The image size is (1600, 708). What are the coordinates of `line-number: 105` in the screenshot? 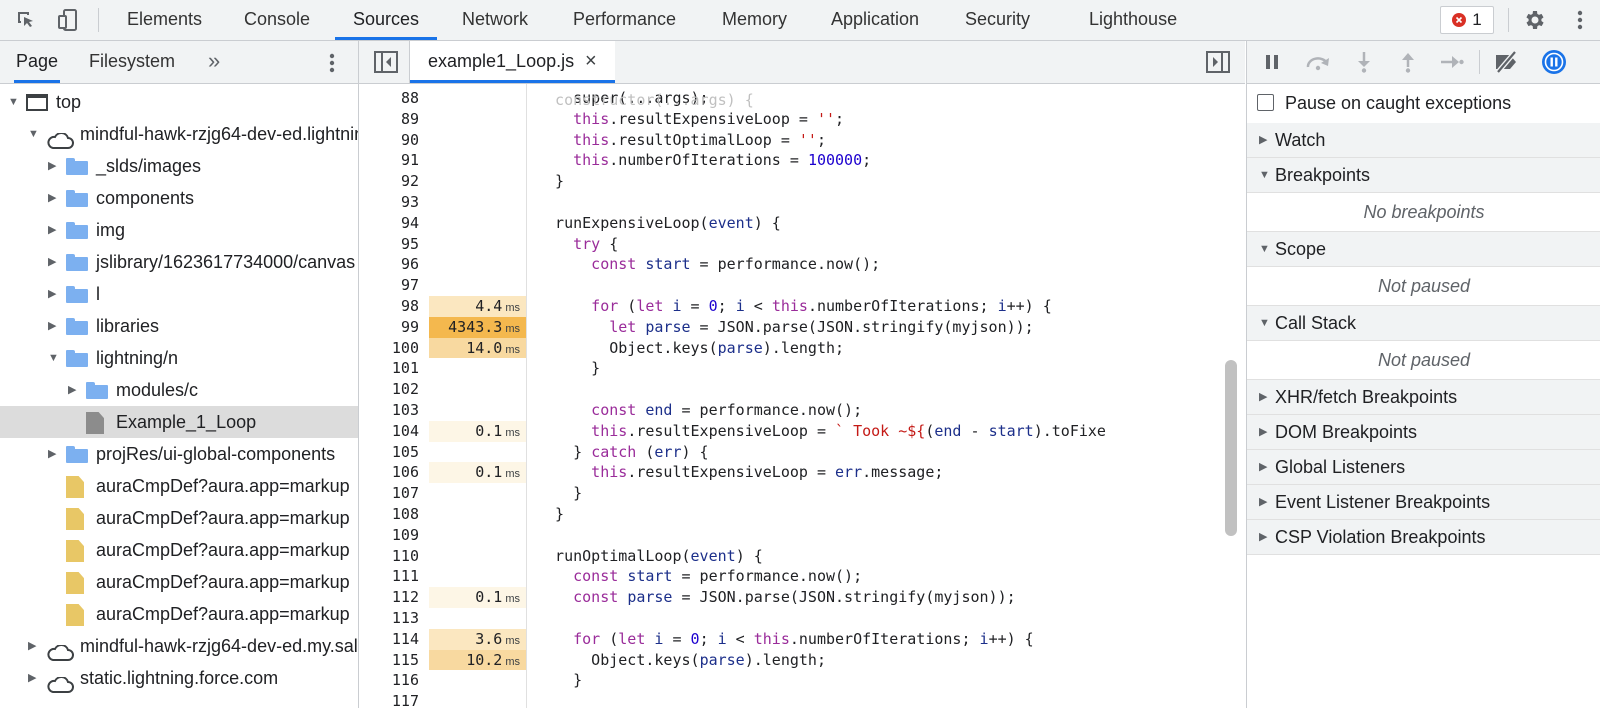 It's located at (389, 452).